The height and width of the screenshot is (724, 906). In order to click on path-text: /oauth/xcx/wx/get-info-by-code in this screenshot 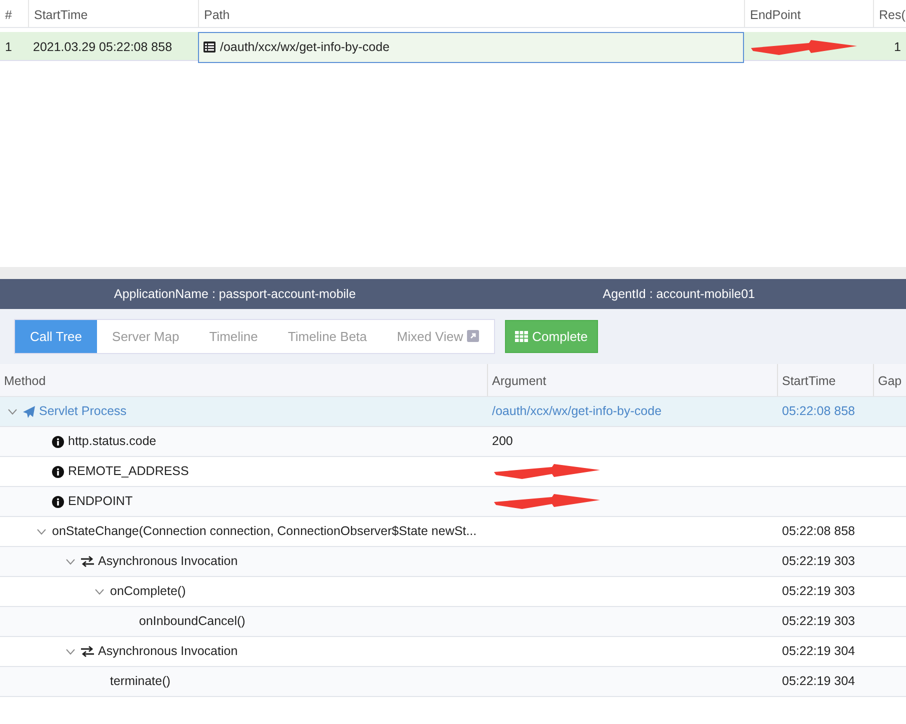, I will do `click(305, 47)`.